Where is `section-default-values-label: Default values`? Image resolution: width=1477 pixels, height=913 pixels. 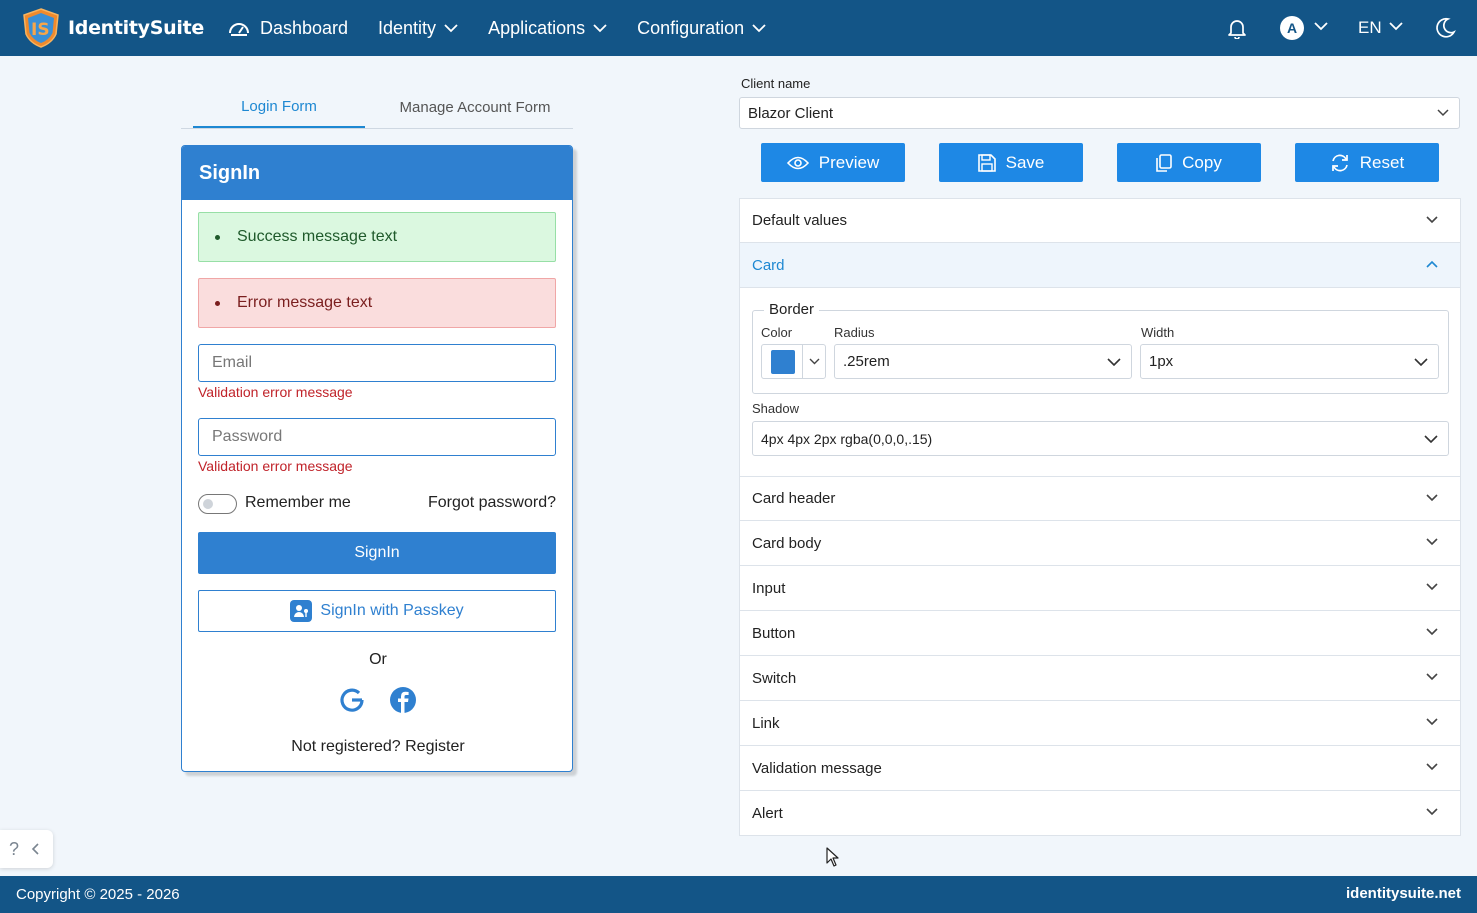
section-default-values-label: Default values is located at coordinates (800, 220).